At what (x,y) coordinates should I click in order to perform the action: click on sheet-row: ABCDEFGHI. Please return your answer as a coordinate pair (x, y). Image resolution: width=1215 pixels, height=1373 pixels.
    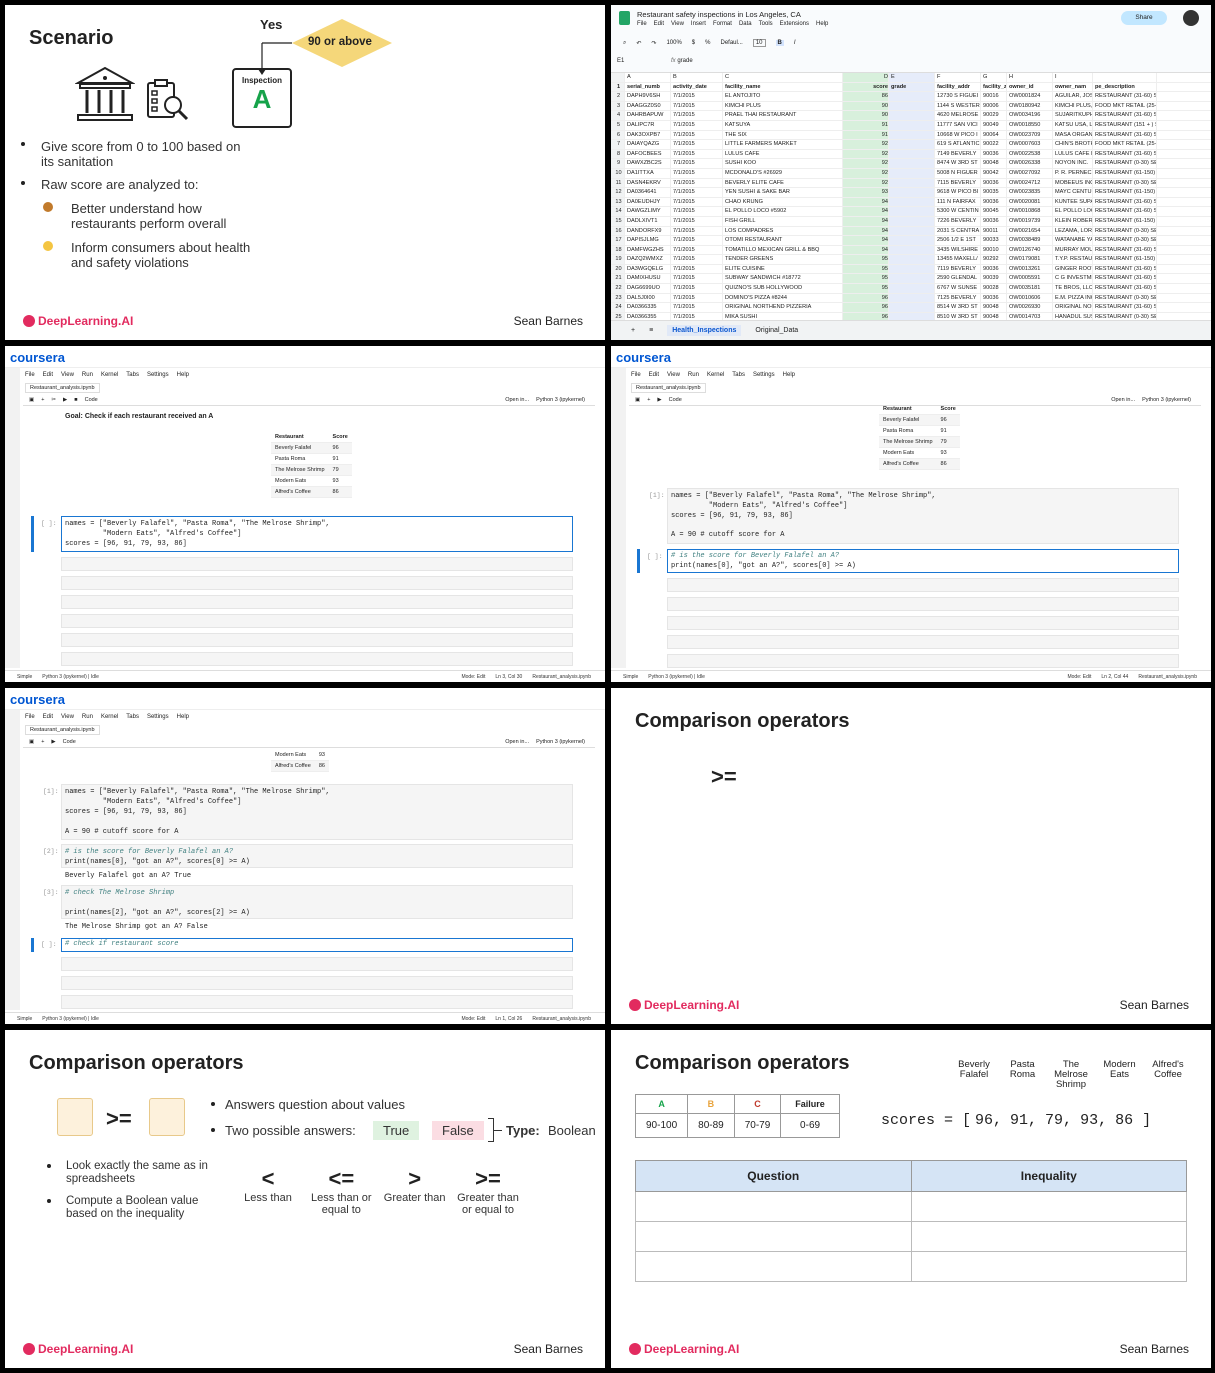
    Looking at the image, I should click on (911, 78).